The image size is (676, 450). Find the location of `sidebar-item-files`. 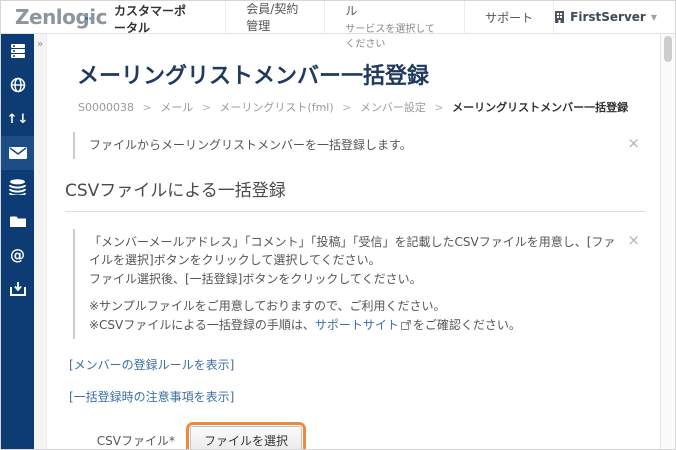

sidebar-item-files is located at coordinates (17, 221).